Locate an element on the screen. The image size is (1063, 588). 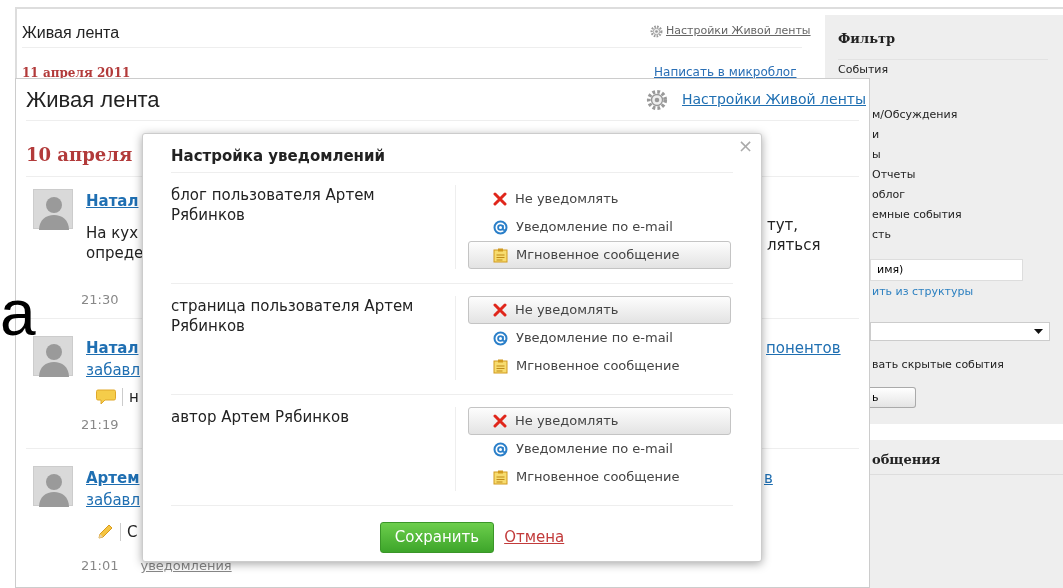
filter-option: емные события is located at coordinates (967, 214).